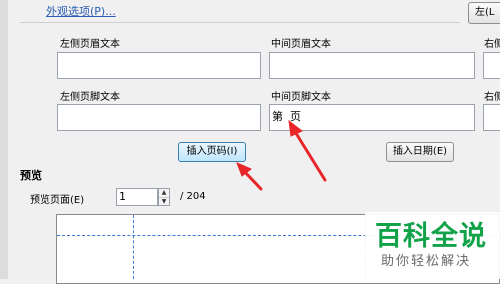 The width and height of the screenshot is (500, 284). I want to click on spinner-up-icon: ▲, so click(164, 193).